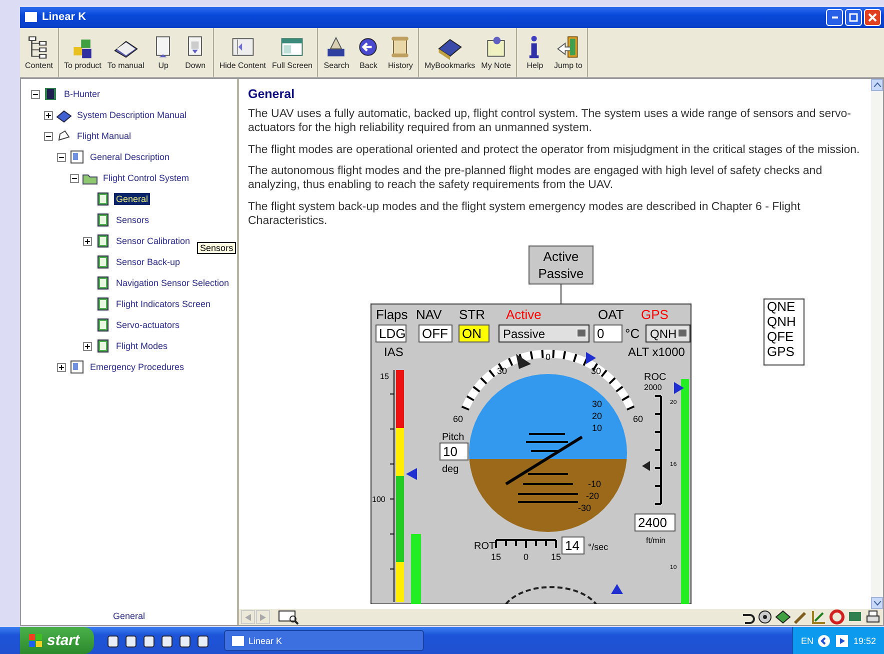 The width and height of the screenshot is (884, 654). I want to click on paragraph: The UAV uses a fully automatic, backed up, flight control system. The system uses a wide range of sensors and servo-actuators for the high reliability required from an unmanned system., so click(550, 121).